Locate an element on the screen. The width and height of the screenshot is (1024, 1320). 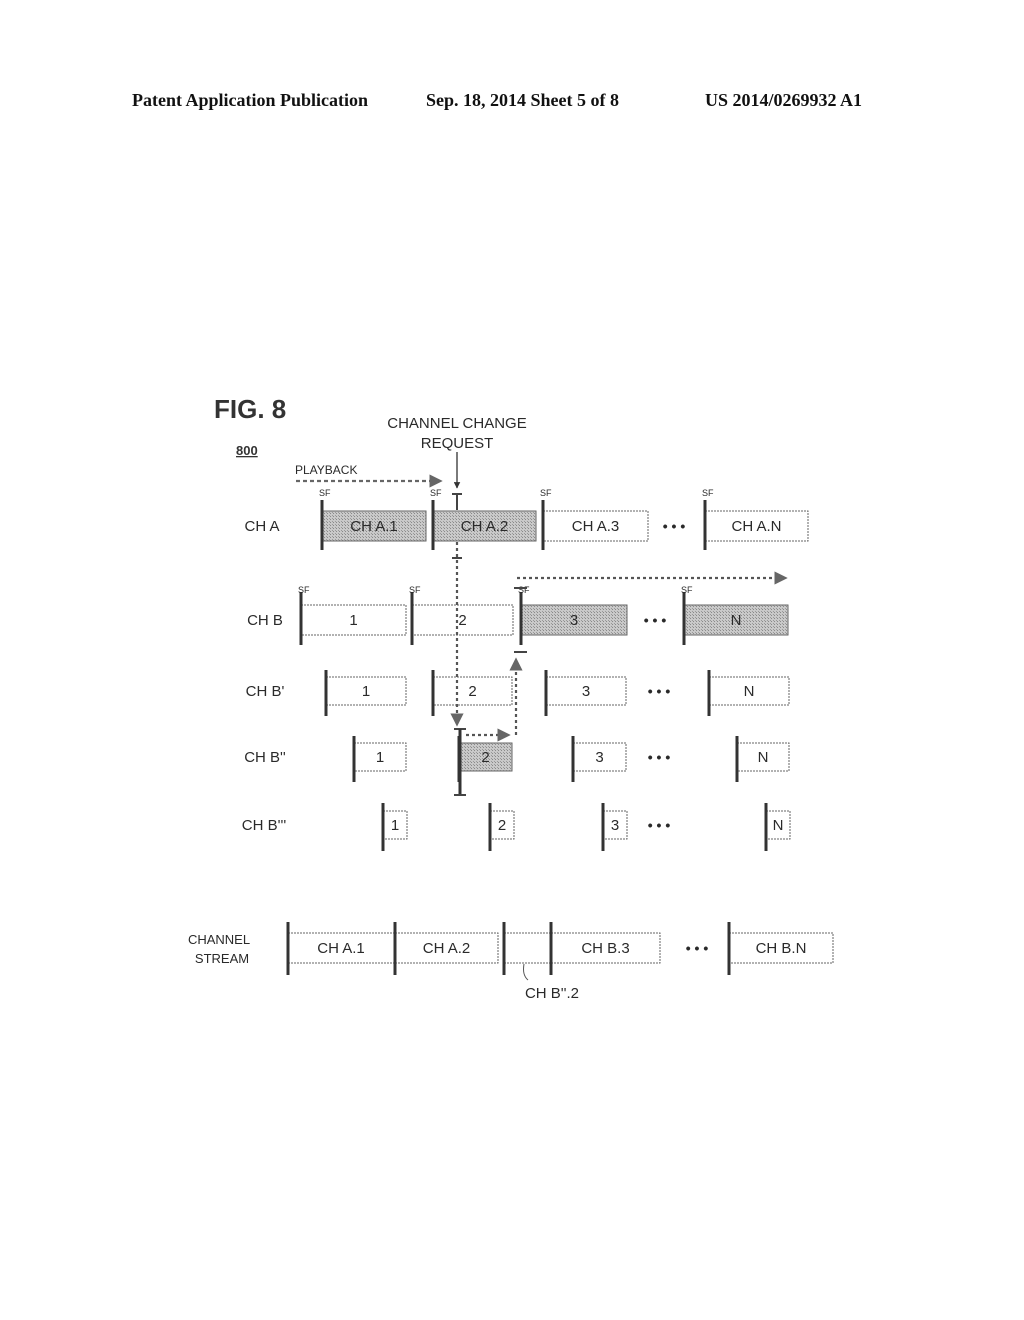
channel-row: CH B 1 SF 2 SF 3 SF N SF • • • is located at coordinates (518, 615).